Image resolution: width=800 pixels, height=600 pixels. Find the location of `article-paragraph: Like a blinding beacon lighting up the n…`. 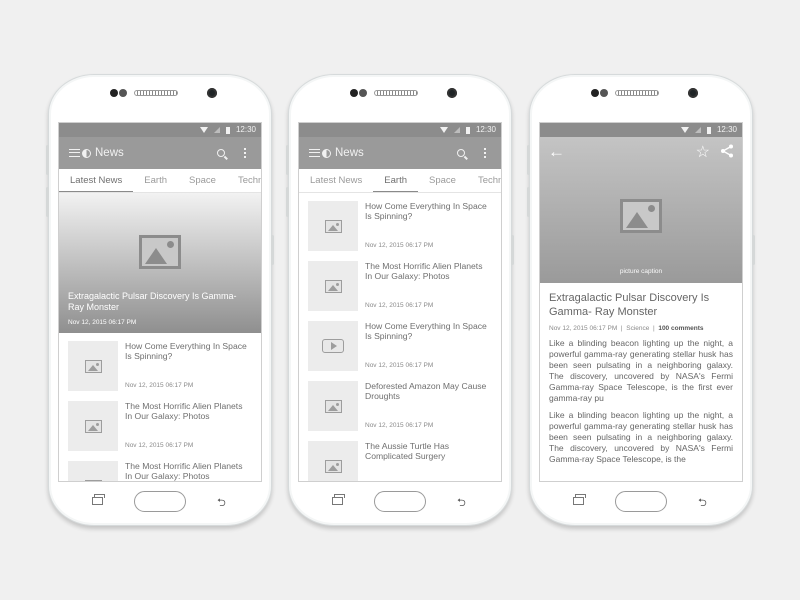

article-paragraph: Like a blinding beacon lighting up the n… is located at coordinates (641, 370).